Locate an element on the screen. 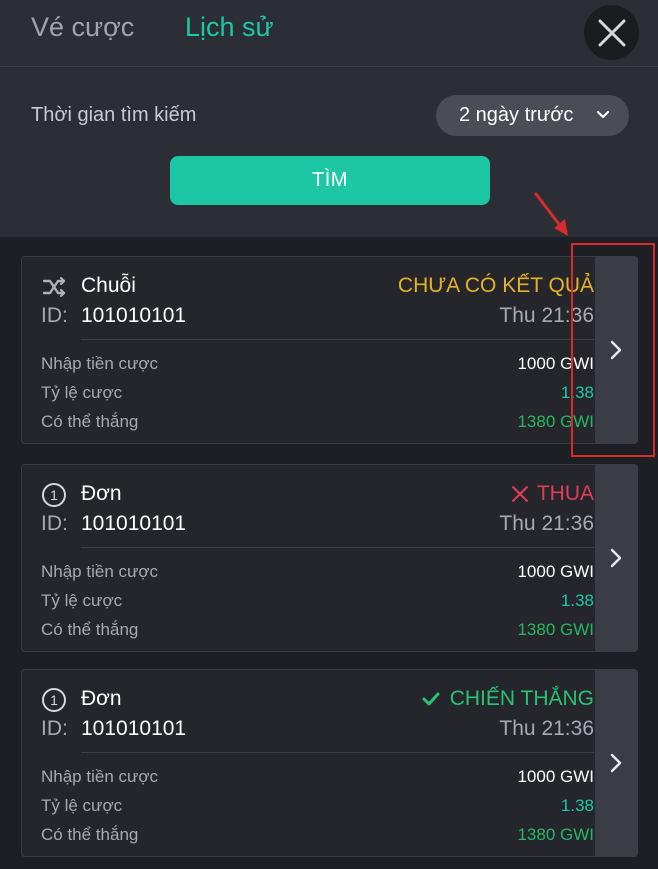 Image resolution: width=658 pixels, height=869 pixels. status-badge: CHIẾN THẮNG is located at coordinates (508, 699).